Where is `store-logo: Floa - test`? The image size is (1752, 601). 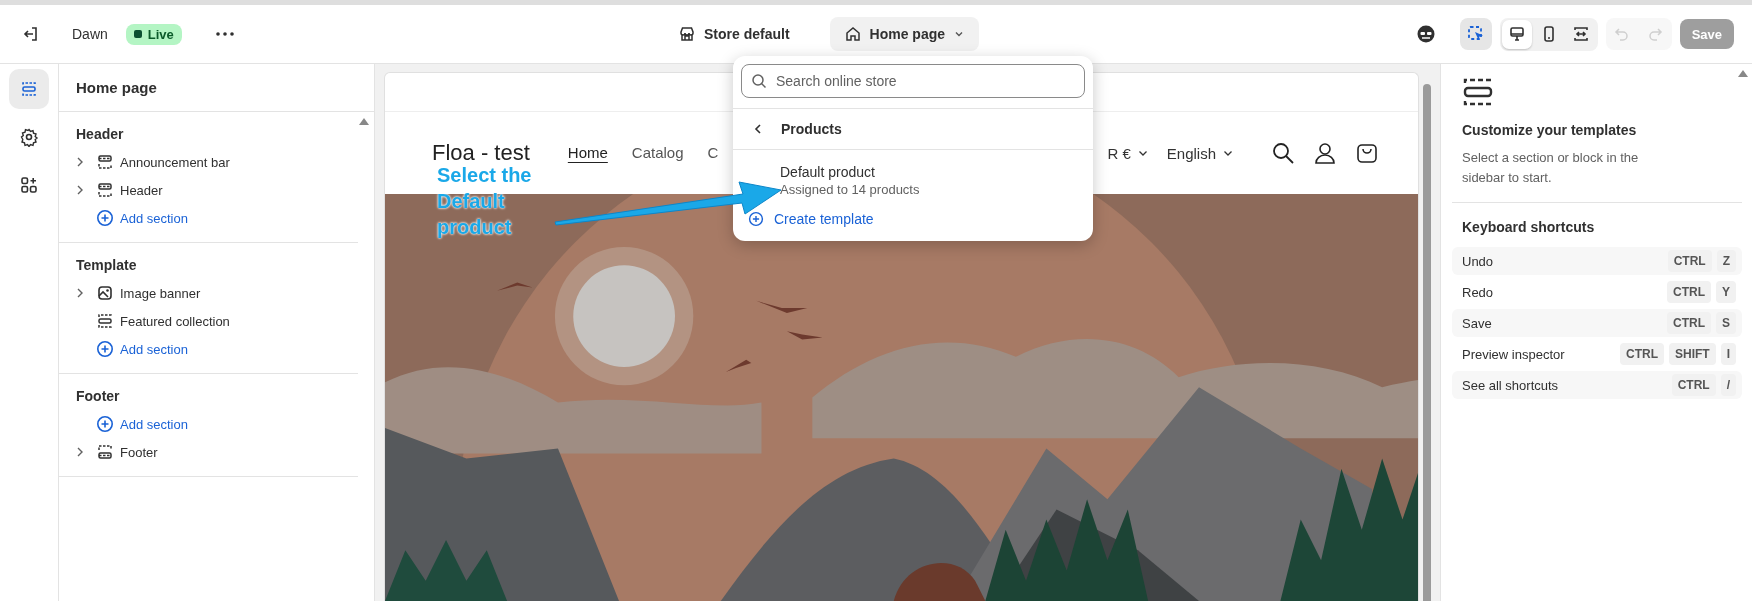 store-logo: Floa - test is located at coordinates (481, 153).